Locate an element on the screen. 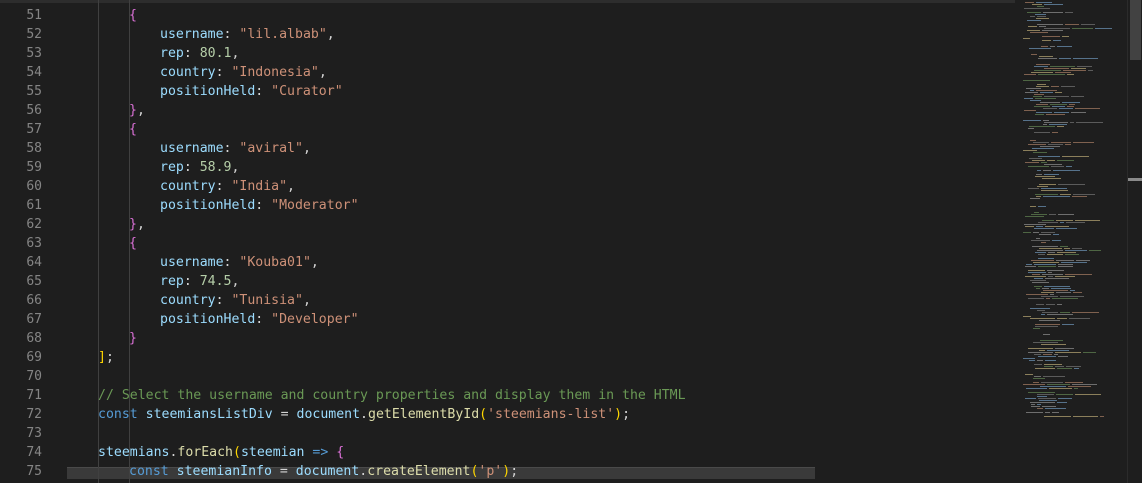  code-line: username: "Kouba01", is located at coordinates (239, 262).